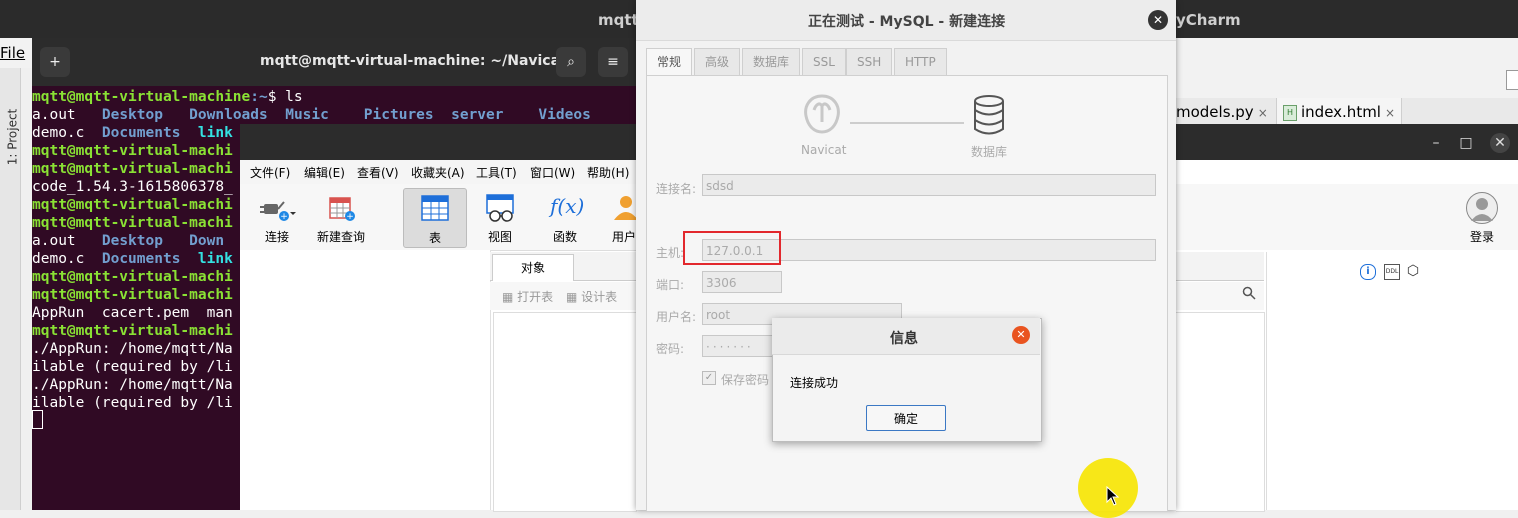  I want to click on mouse-pointer-icon, so click(1113, 496).